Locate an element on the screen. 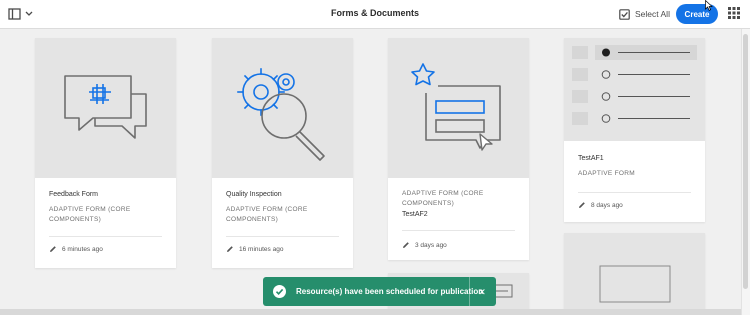 Image resolution: width=750 pixels, height=315 pixels. card-title: Feedback Form is located at coordinates (74, 194).